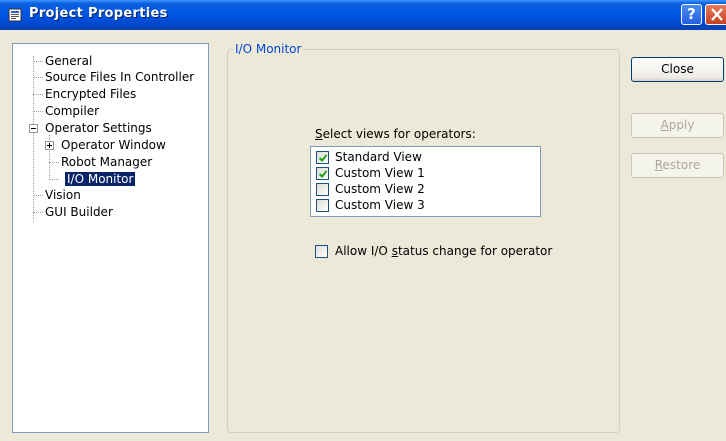 Image resolution: width=726 pixels, height=441 pixels. Describe the element at coordinates (119, 77) in the screenshot. I see `tree-item-source-files: Source Files In Controller` at that location.